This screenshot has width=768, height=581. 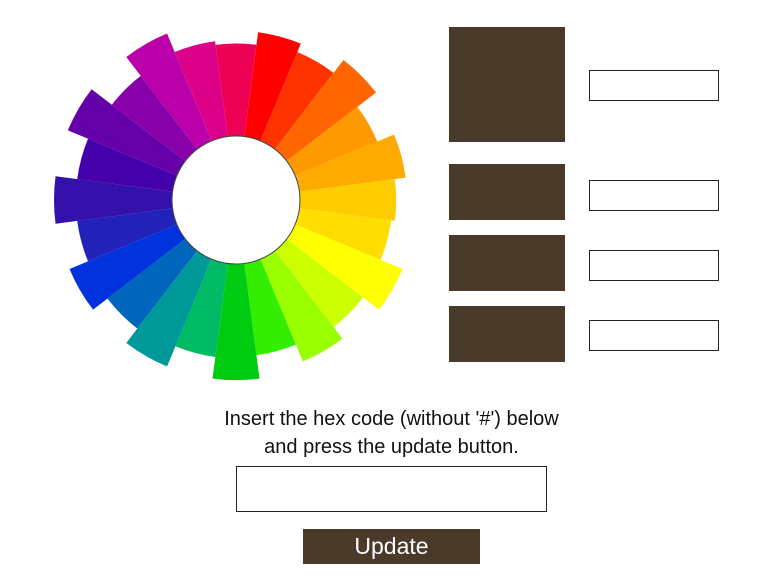 What do you see at coordinates (391, 419) in the screenshot?
I see `instructions-line-1: Insert the hex code (without '#') below` at bounding box center [391, 419].